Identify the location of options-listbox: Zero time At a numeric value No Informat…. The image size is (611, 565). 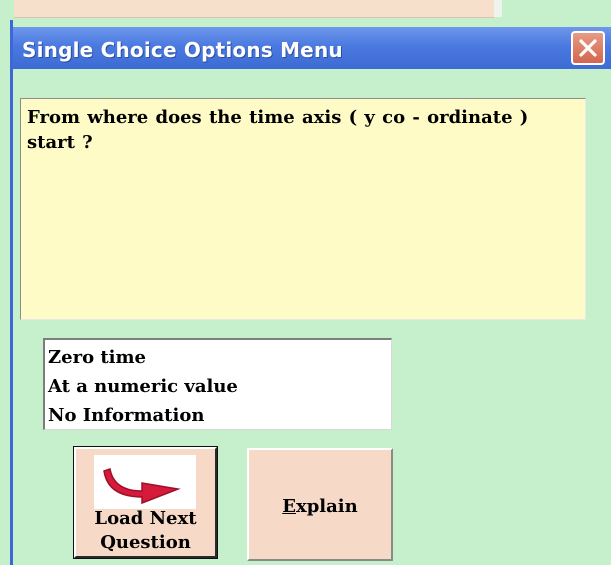
(217, 384).